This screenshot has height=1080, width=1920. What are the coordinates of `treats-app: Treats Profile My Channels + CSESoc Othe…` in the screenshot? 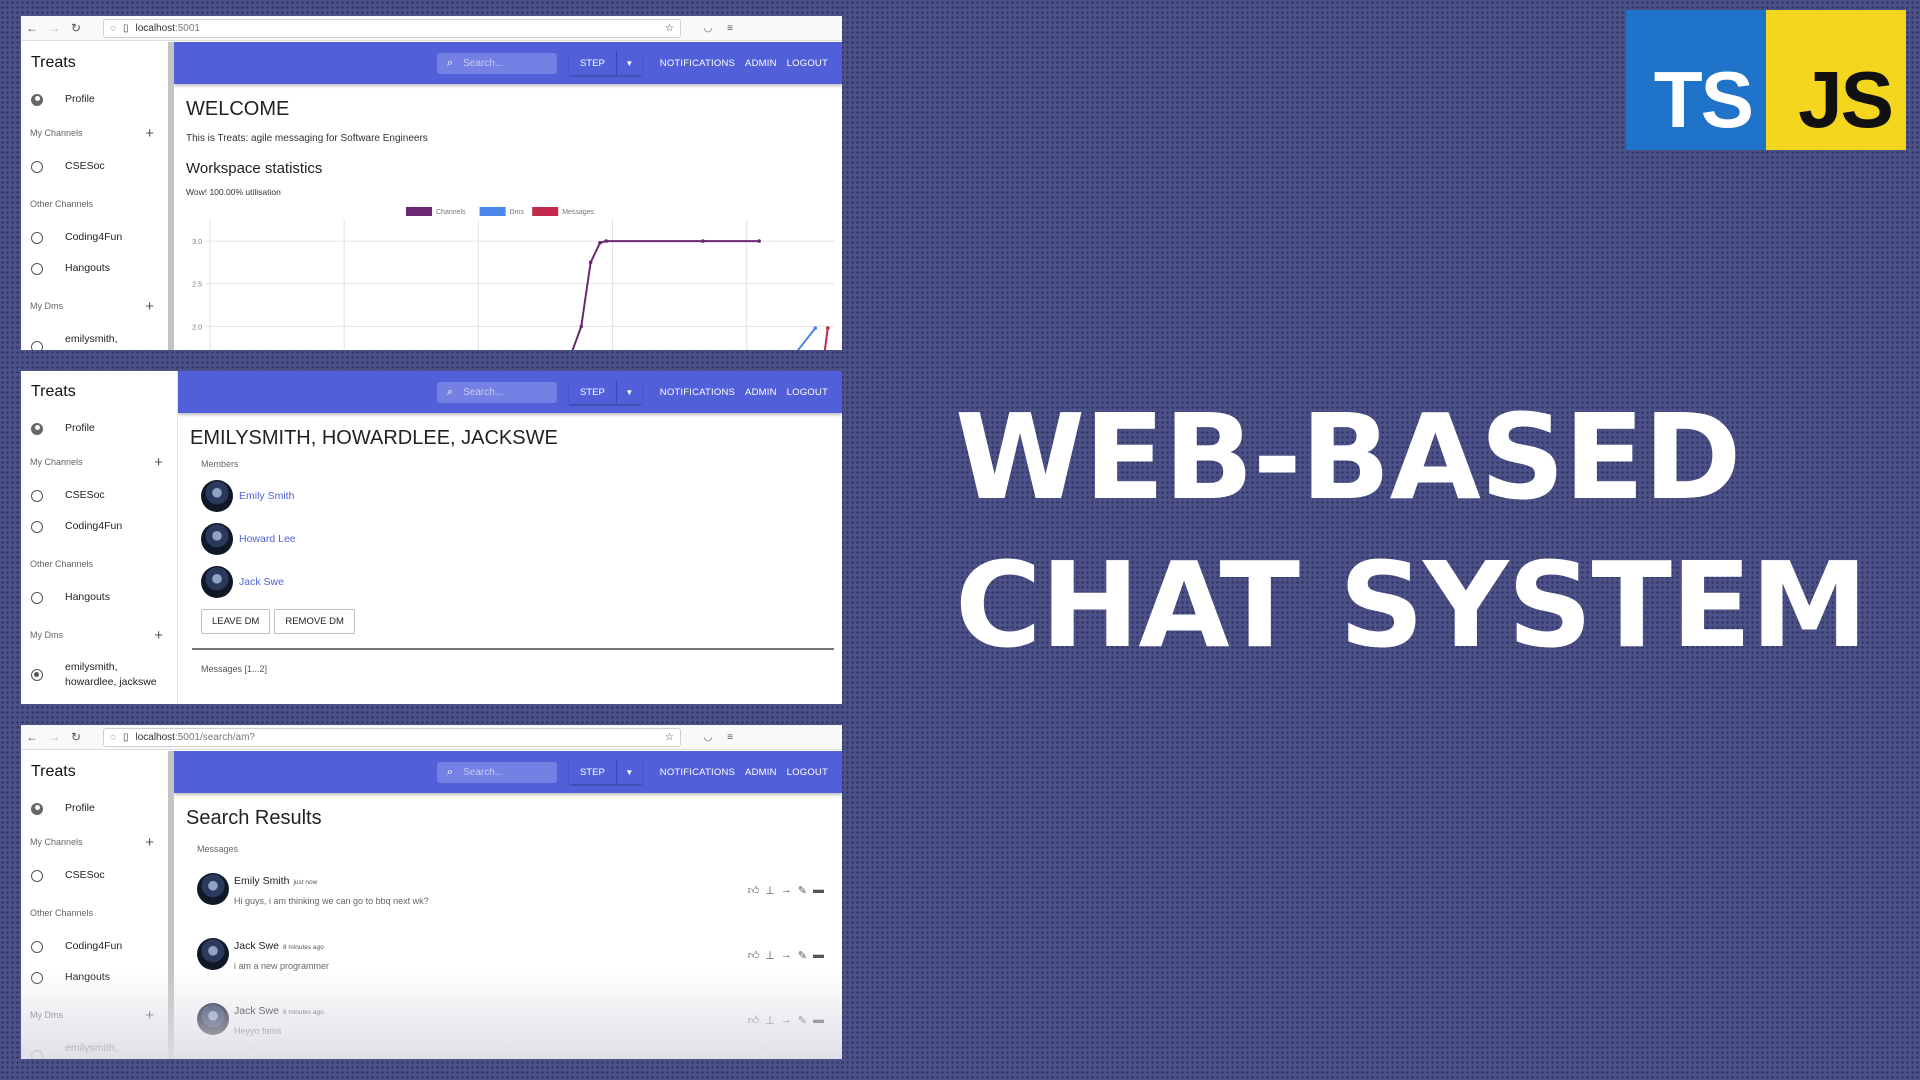 It's located at (431, 905).